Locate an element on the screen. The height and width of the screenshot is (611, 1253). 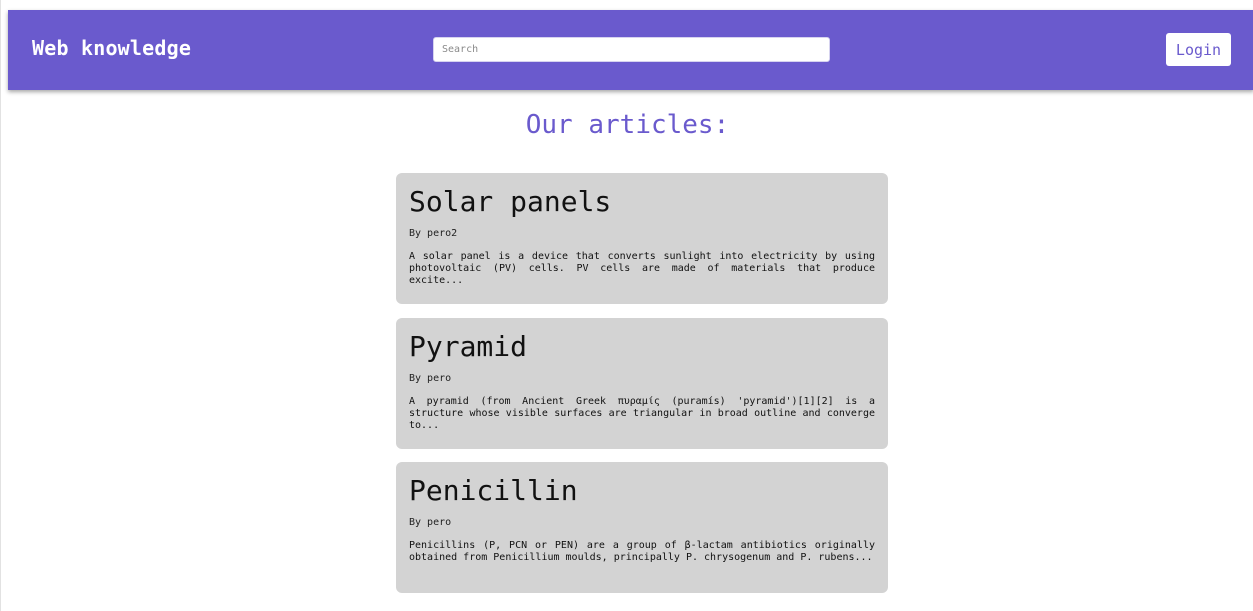
article-title: Penicillin is located at coordinates (642, 491).